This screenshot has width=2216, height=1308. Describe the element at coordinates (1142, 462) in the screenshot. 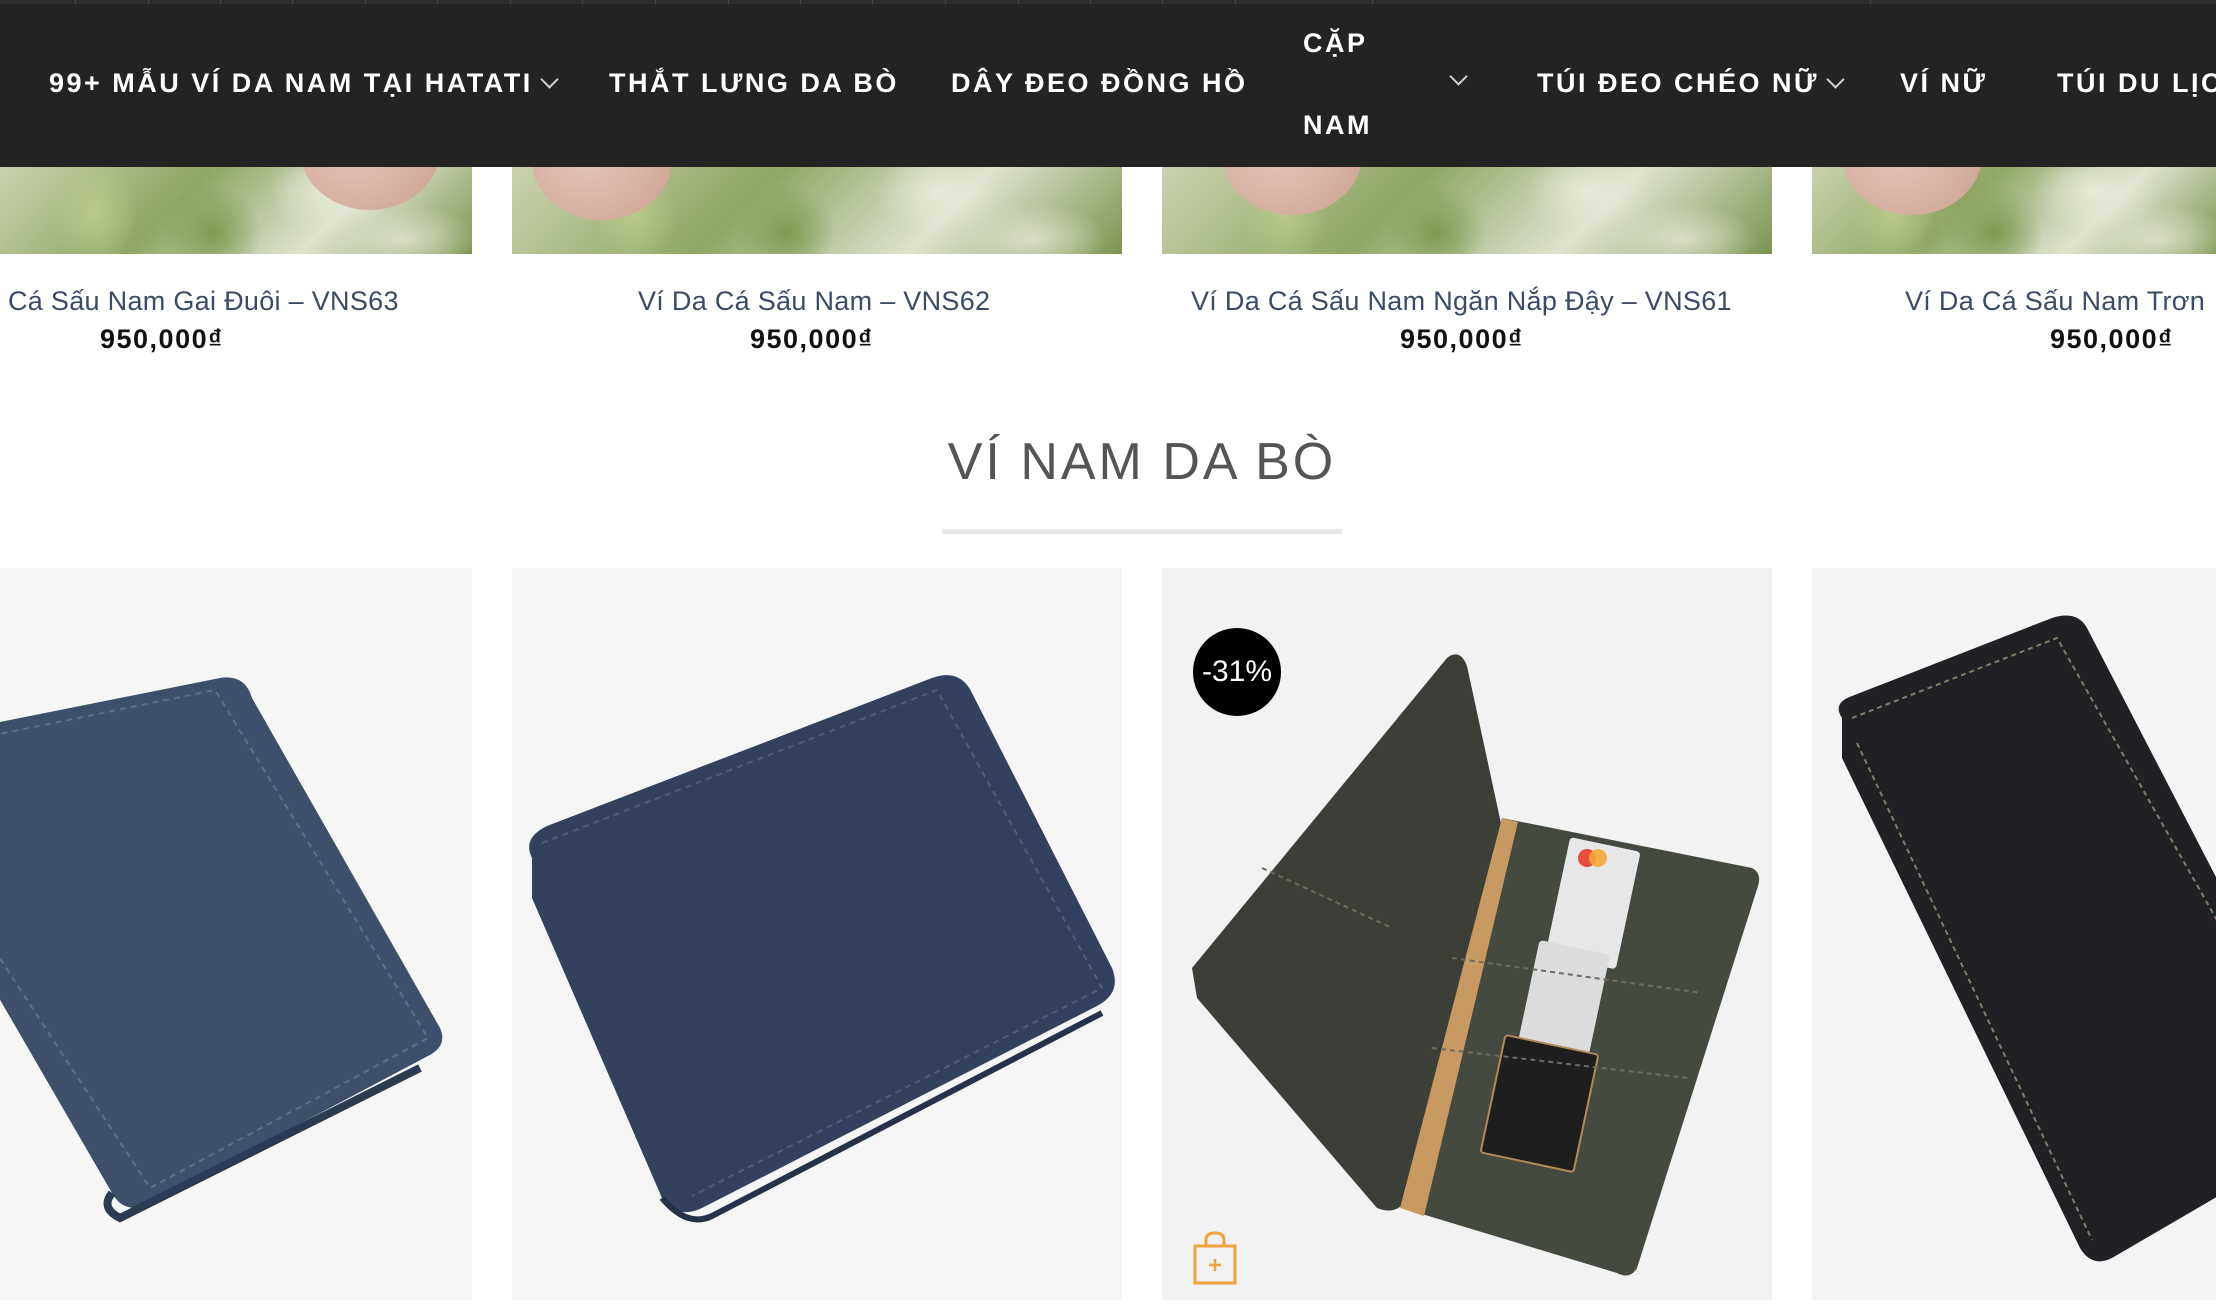

I see `section-title: VÍ NAM DA BÒ` at that location.